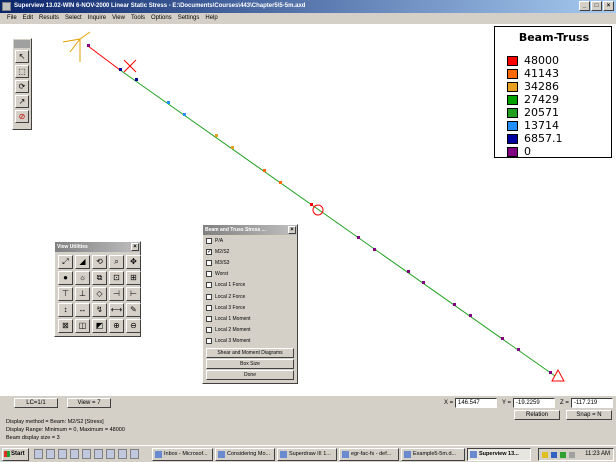 The image size is (616, 462). I want to click on load-case-button: LC=1/1, so click(36, 403).